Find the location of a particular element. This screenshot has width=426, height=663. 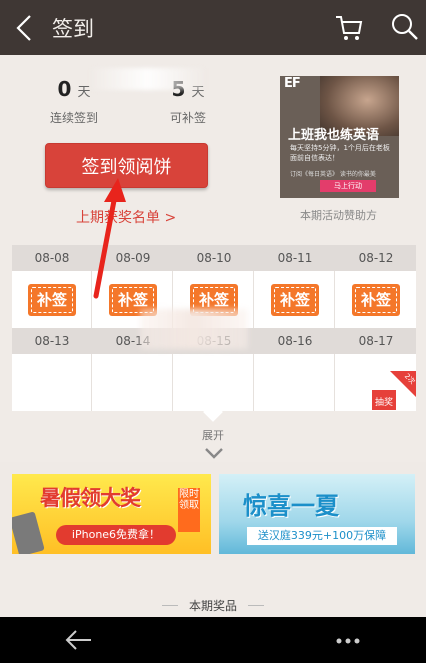

date-label: 08-13 is located at coordinates (52, 341).